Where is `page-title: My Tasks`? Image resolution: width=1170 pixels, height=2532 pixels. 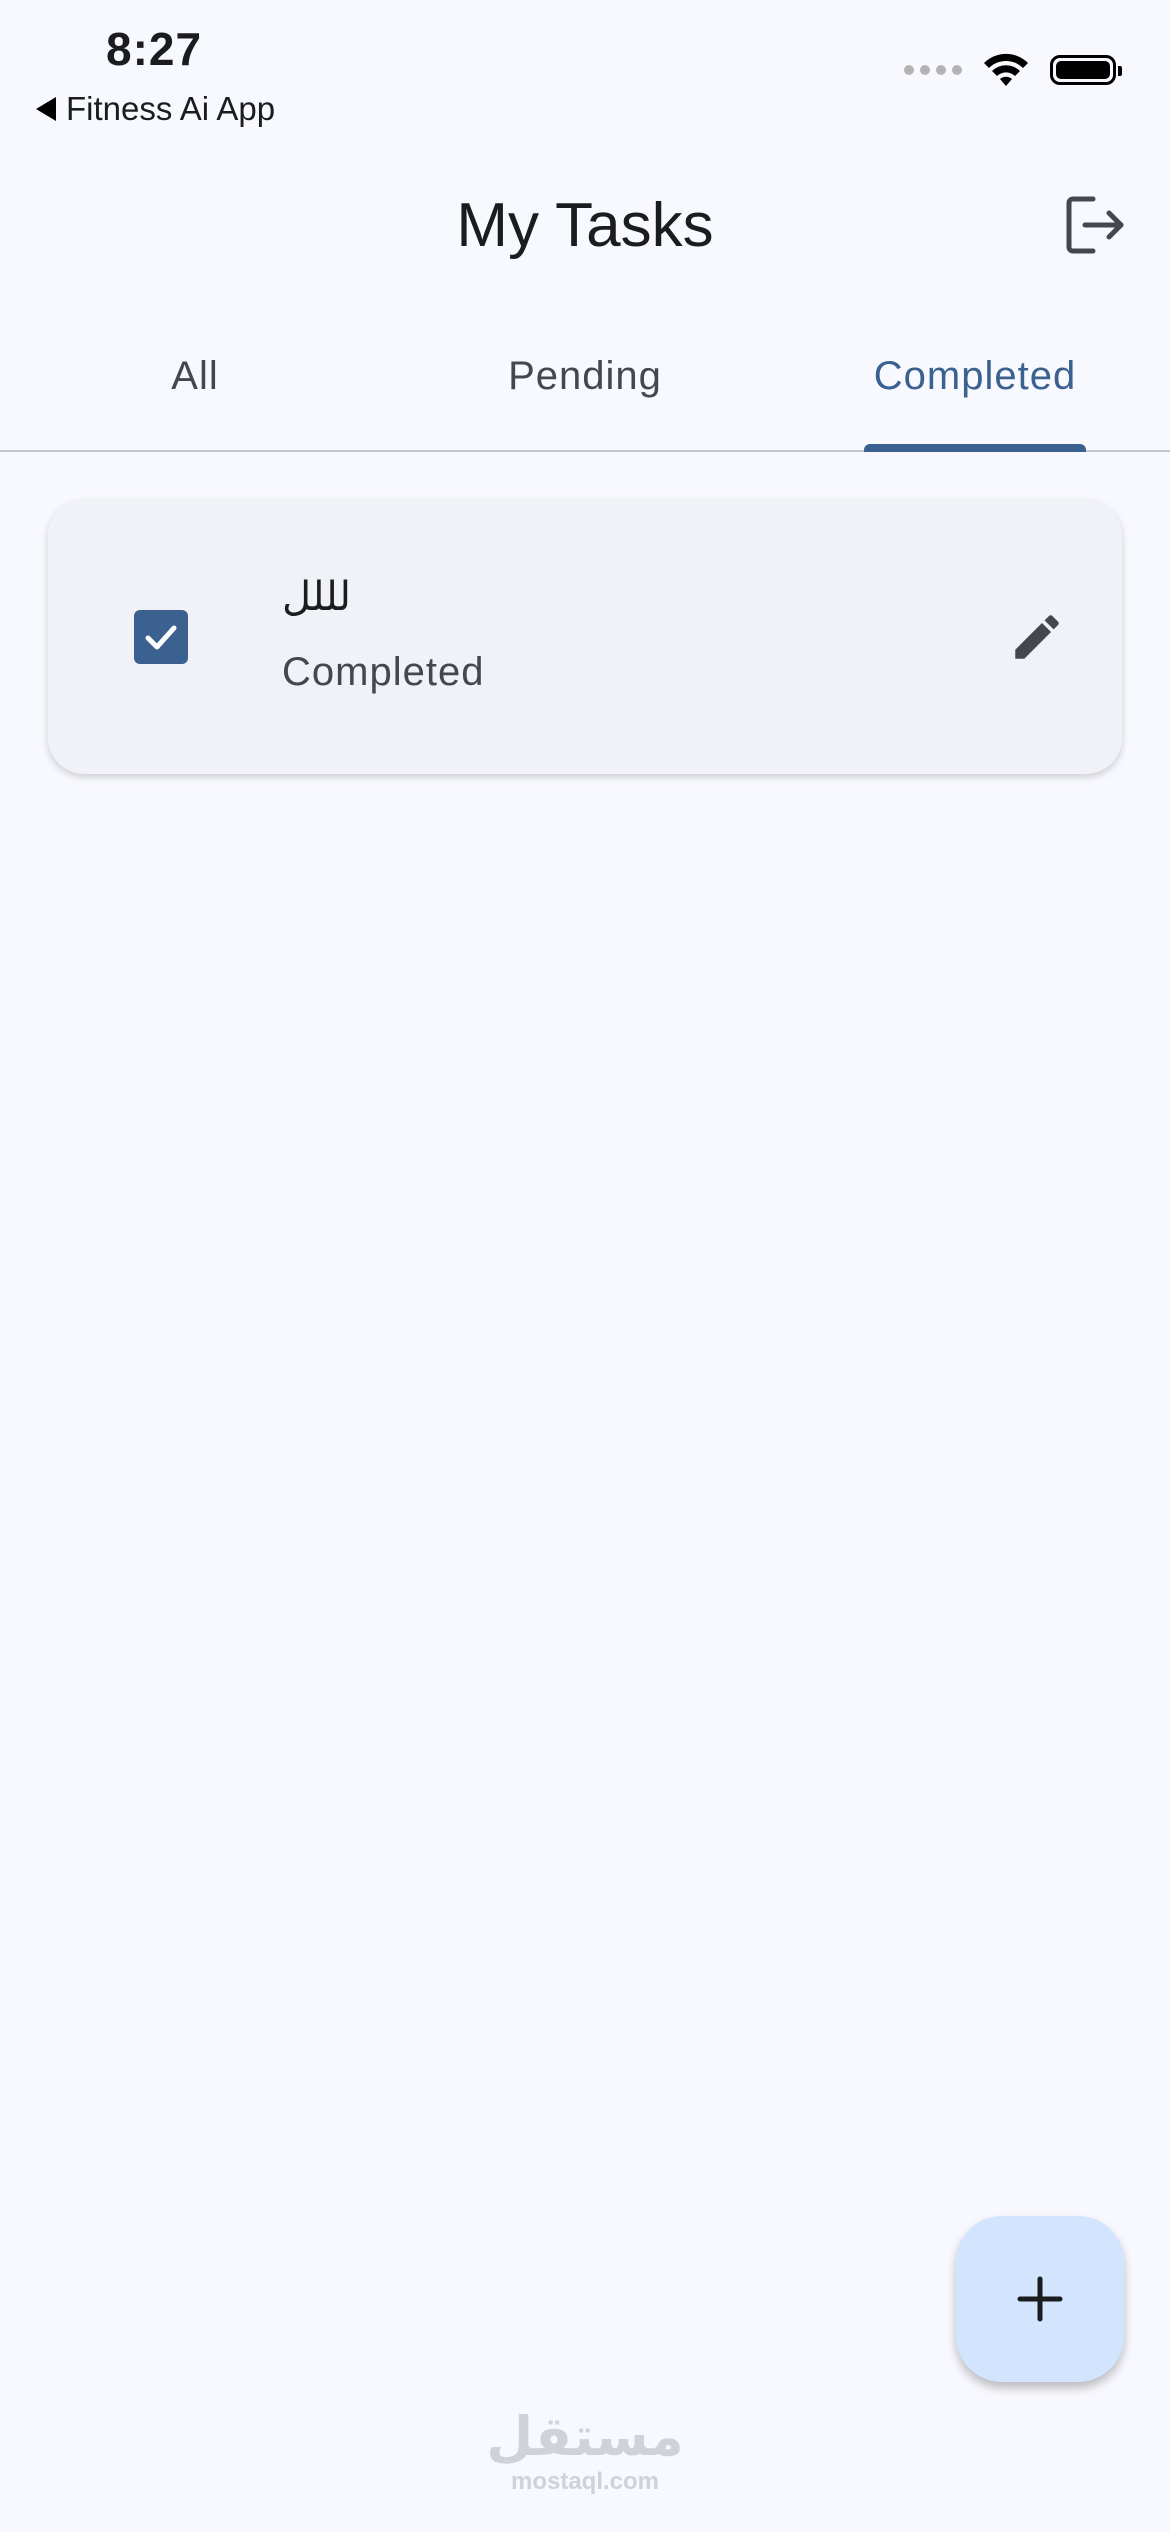 page-title: My Tasks is located at coordinates (585, 225).